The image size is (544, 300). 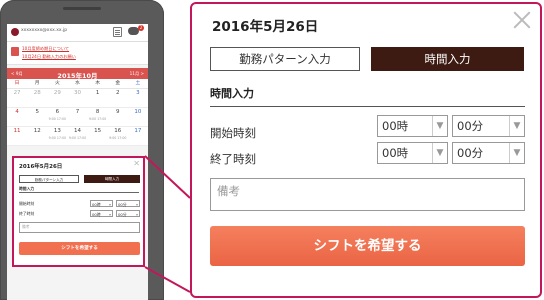 What do you see at coordinates (37, 83) in the screenshot?
I see `weekday-label: 月` at bounding box center [37, 83].